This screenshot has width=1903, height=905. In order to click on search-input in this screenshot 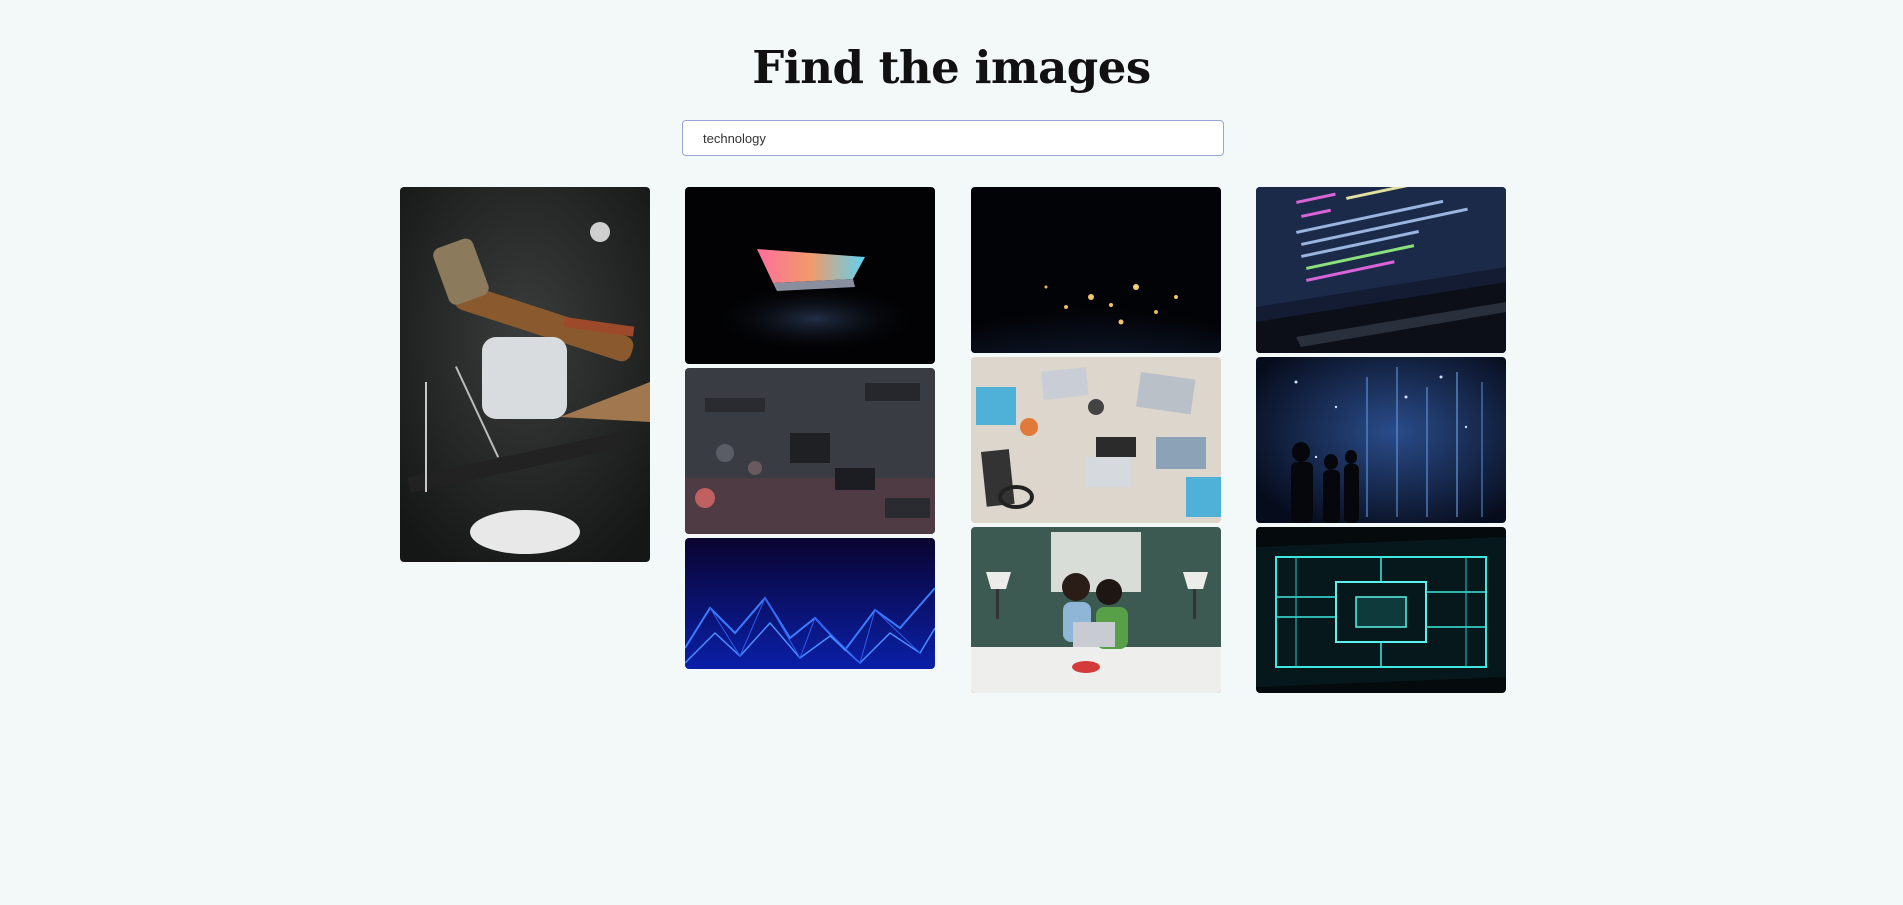, I will do `click(953, 138)`.